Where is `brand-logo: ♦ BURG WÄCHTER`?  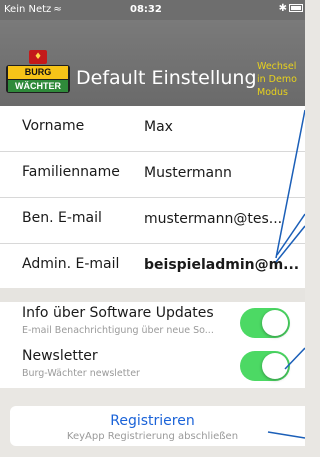 brand-logo: ♦ BURG WÄCHTER is located at coordinates (38, 72).